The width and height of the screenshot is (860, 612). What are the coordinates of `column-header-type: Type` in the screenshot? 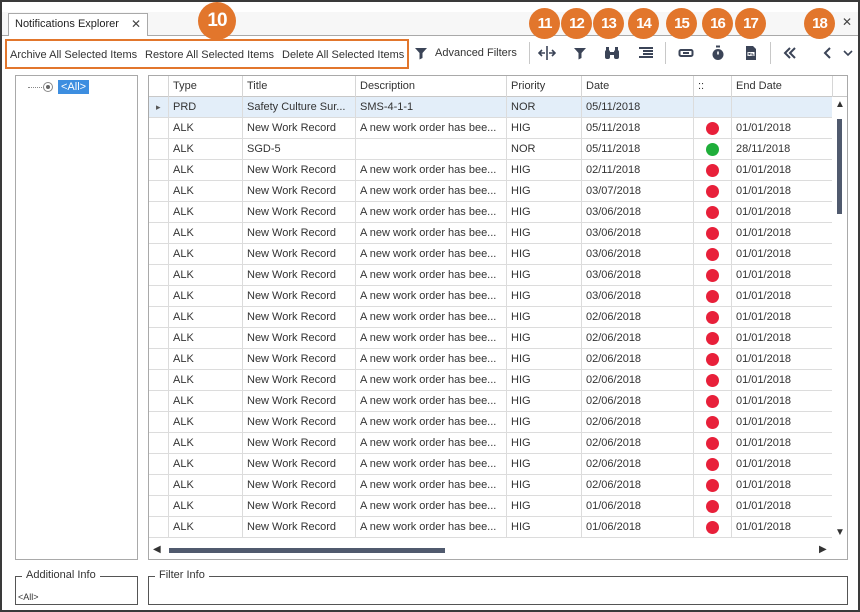 It's located at (206, 86).